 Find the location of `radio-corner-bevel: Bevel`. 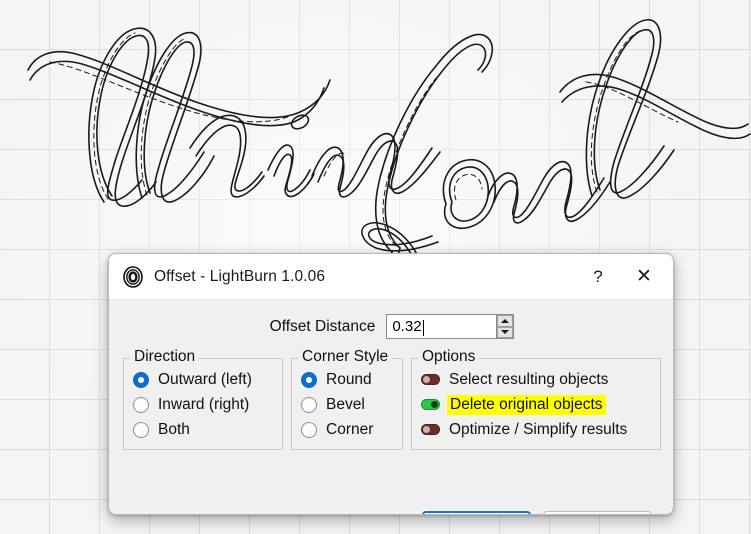

radio-corner-bevel: Bevel is located at coordinates (347, 404).